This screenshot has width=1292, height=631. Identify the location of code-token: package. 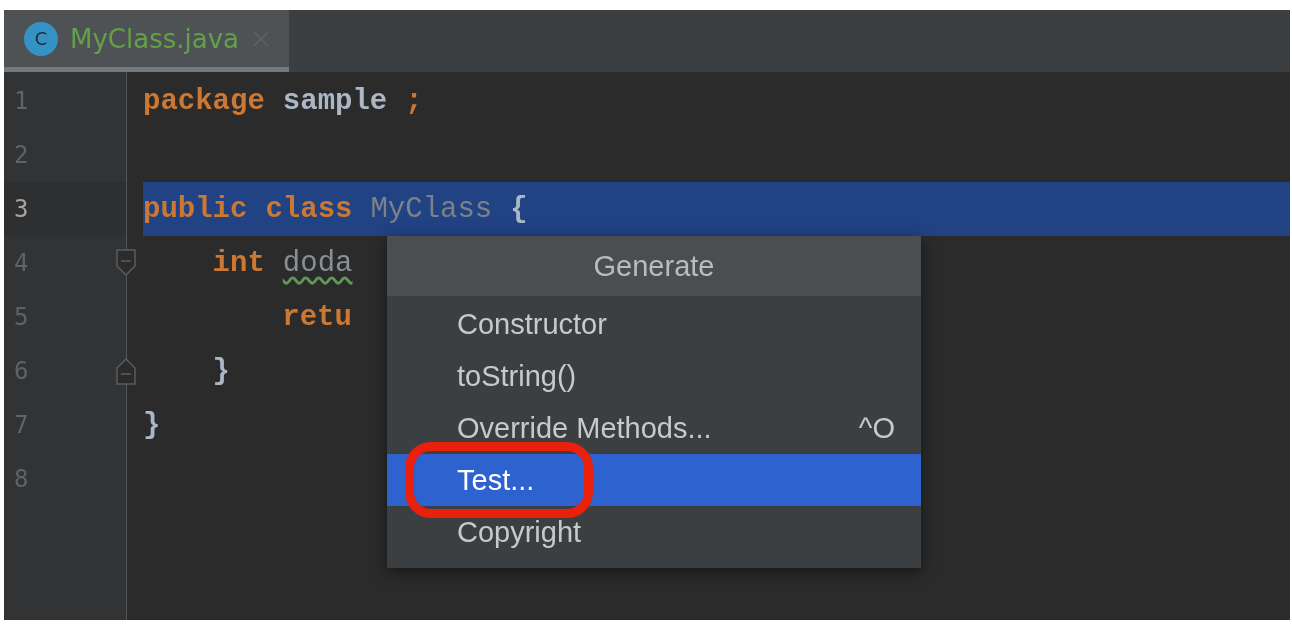
(204, 101).